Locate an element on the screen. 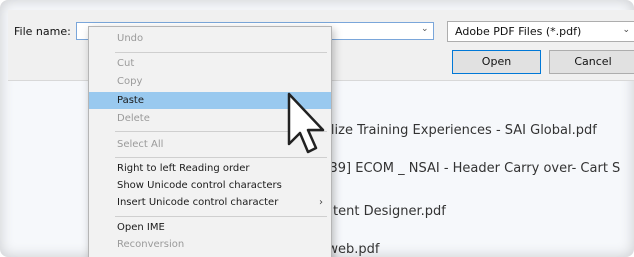  filetype-value: Adobe PDF Files (*.pdf) is located at coordinates (518, 31).